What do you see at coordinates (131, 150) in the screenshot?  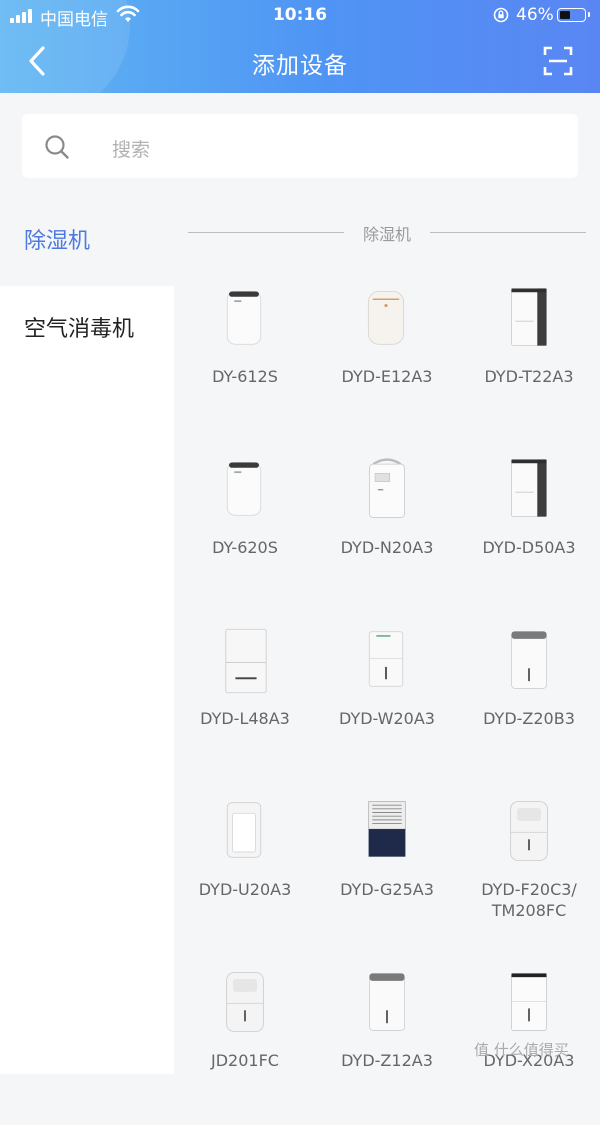 I see `search-placeholder: 搜索` at bounding box center [131, 150].